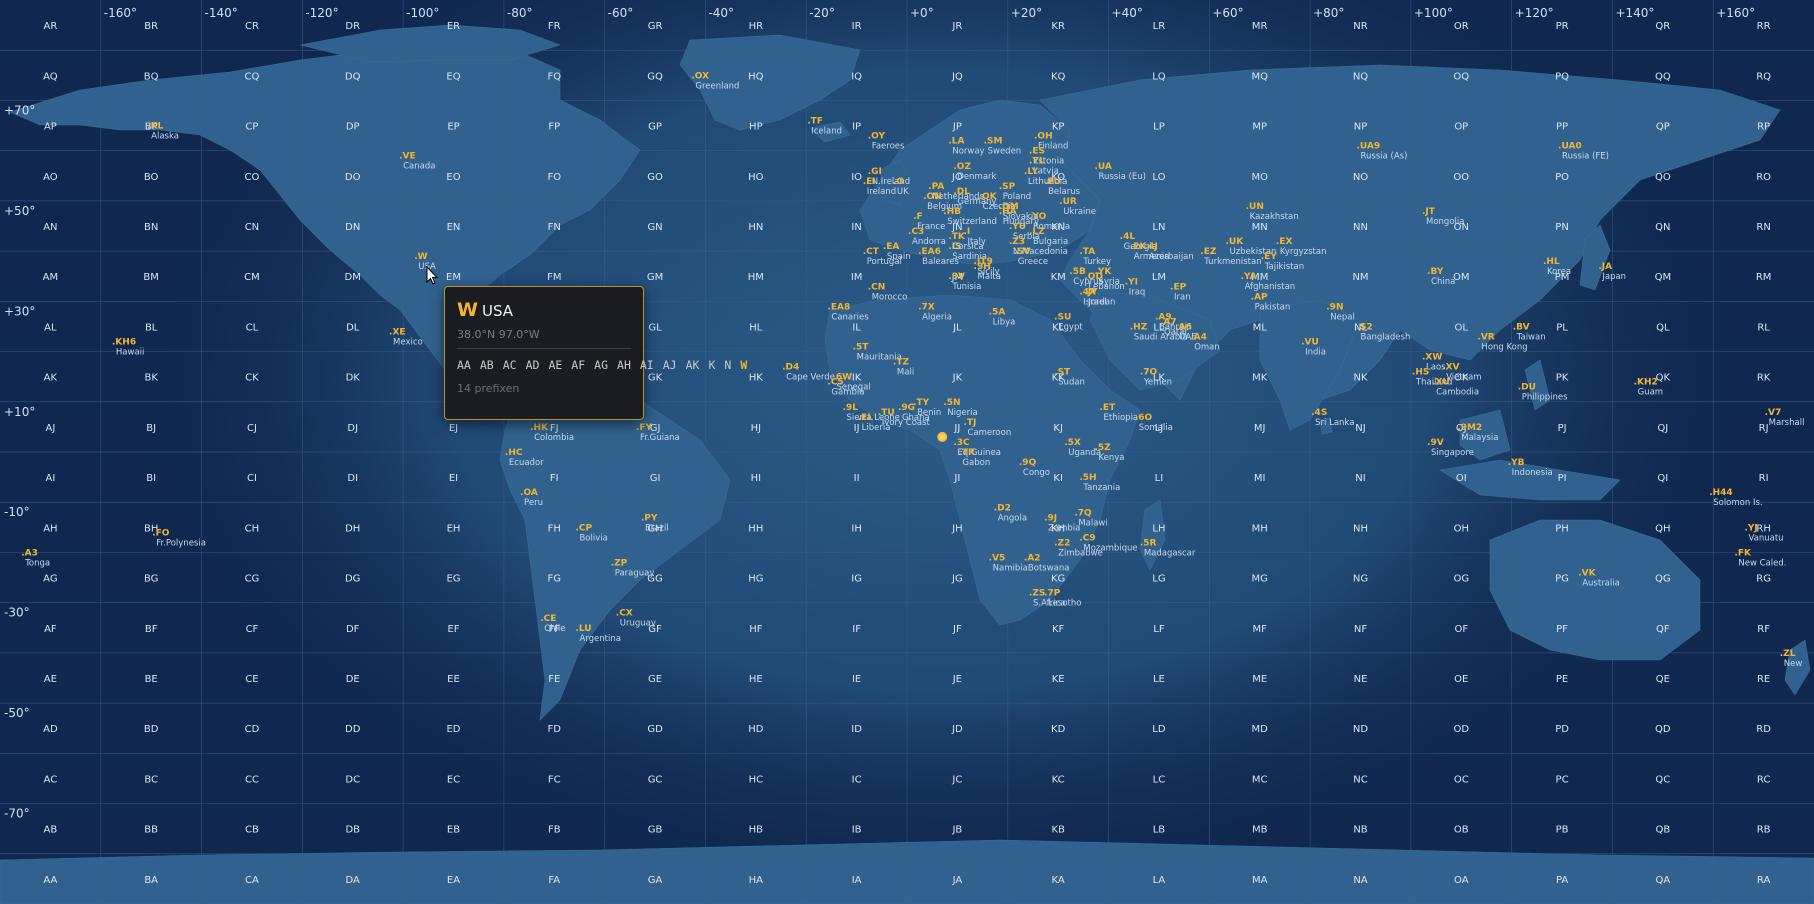  Describe the element at coordinates (966, 453) in the screenshot. I see `entity-prefix: .TR` at that location.